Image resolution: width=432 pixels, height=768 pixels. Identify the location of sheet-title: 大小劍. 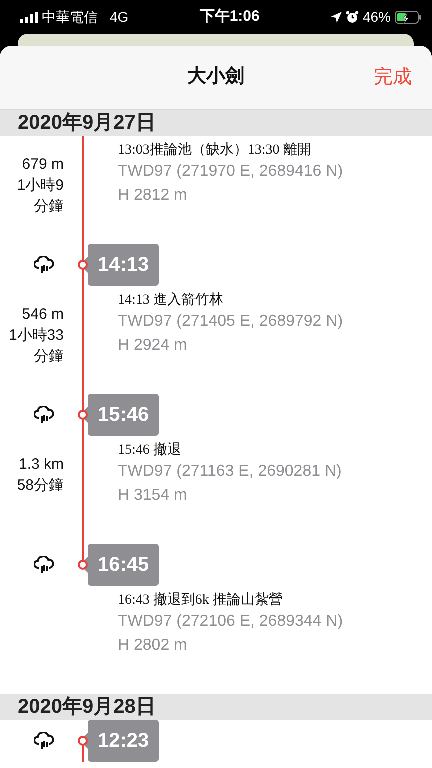
(216, 77).